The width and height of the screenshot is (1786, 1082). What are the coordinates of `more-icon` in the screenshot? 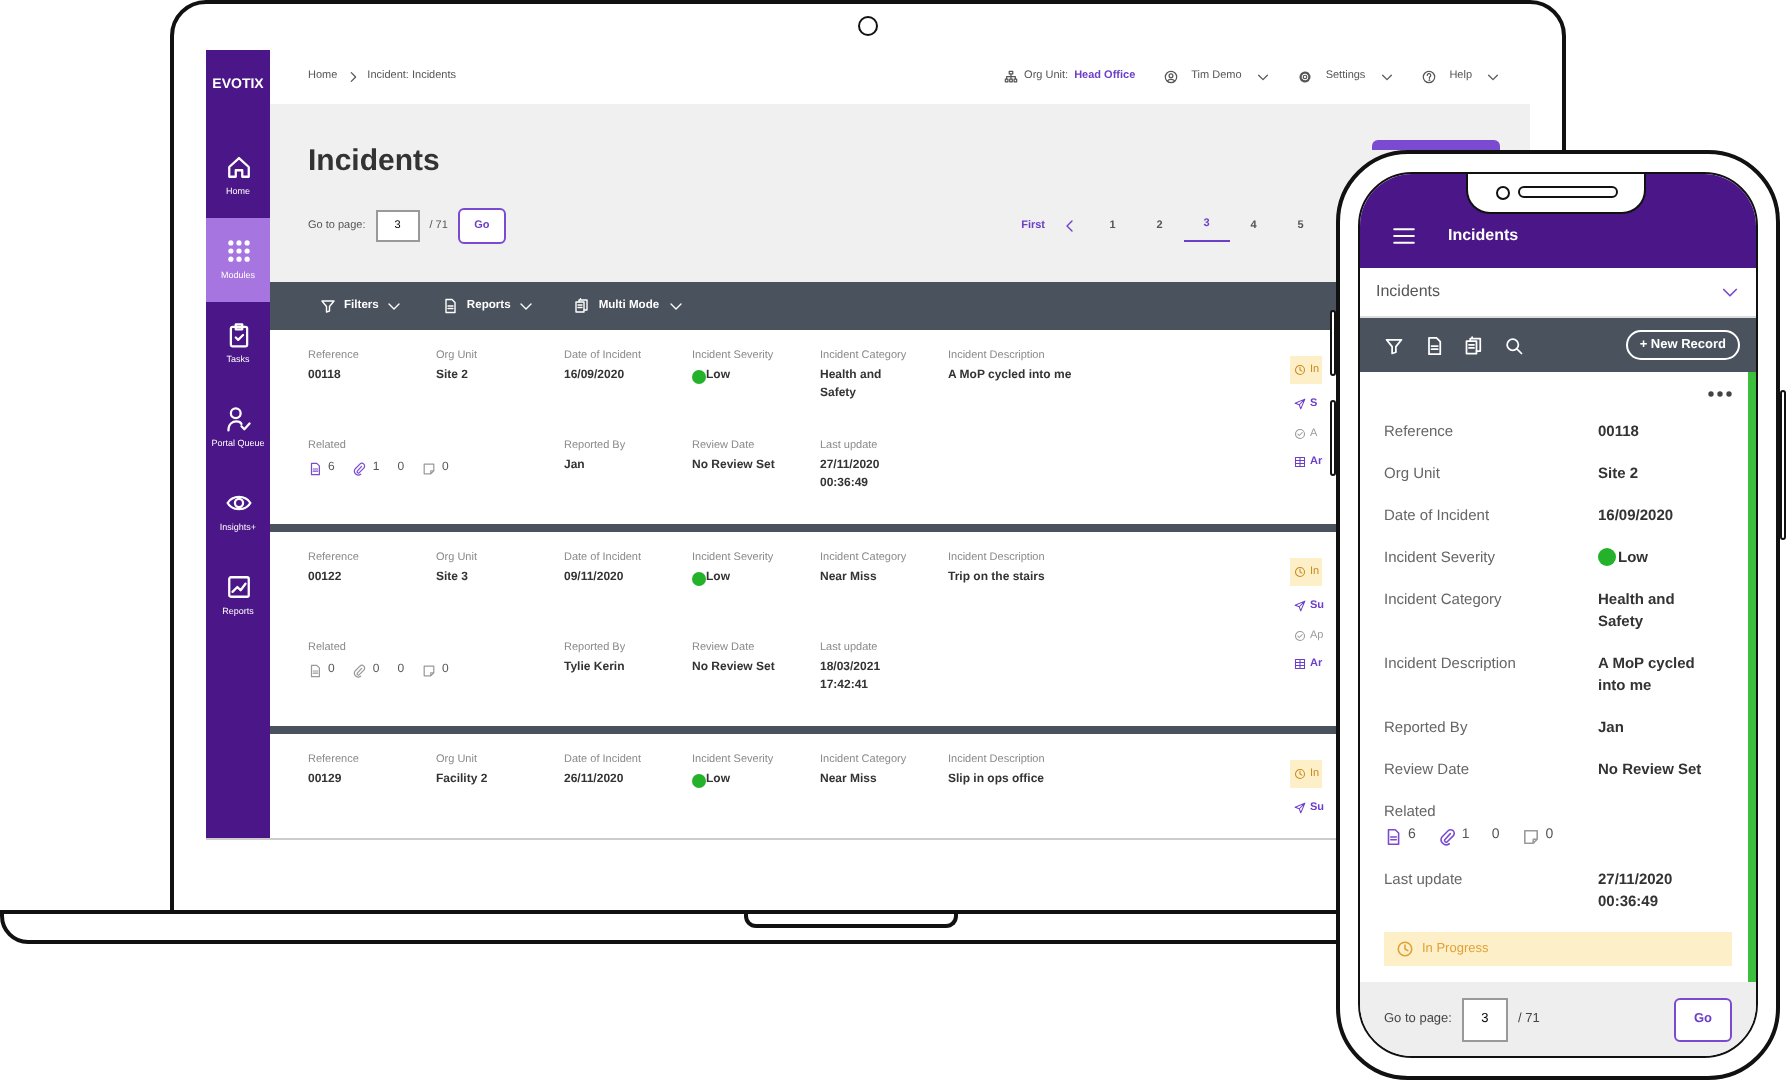 It's located at (1720, 394).